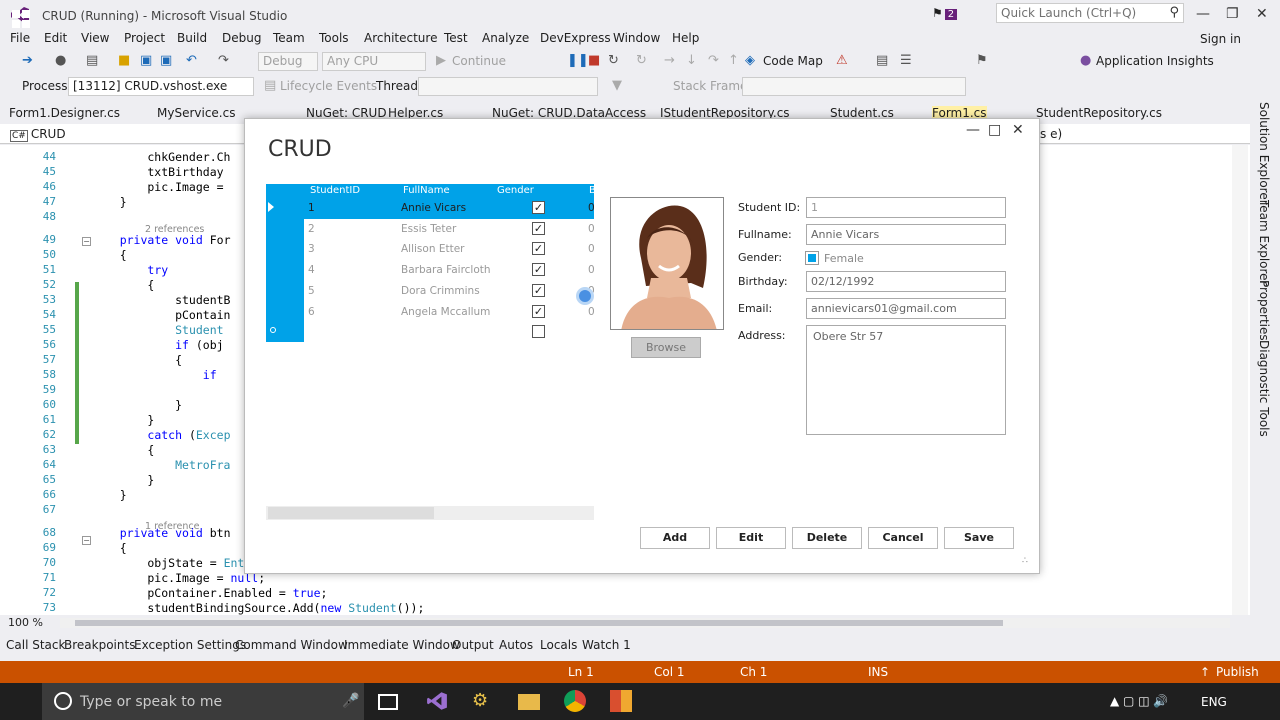  What do you see at coordinates (289, 38) in the screenshot?
I see `menu-team: Team` at bounding box center [289, 38].